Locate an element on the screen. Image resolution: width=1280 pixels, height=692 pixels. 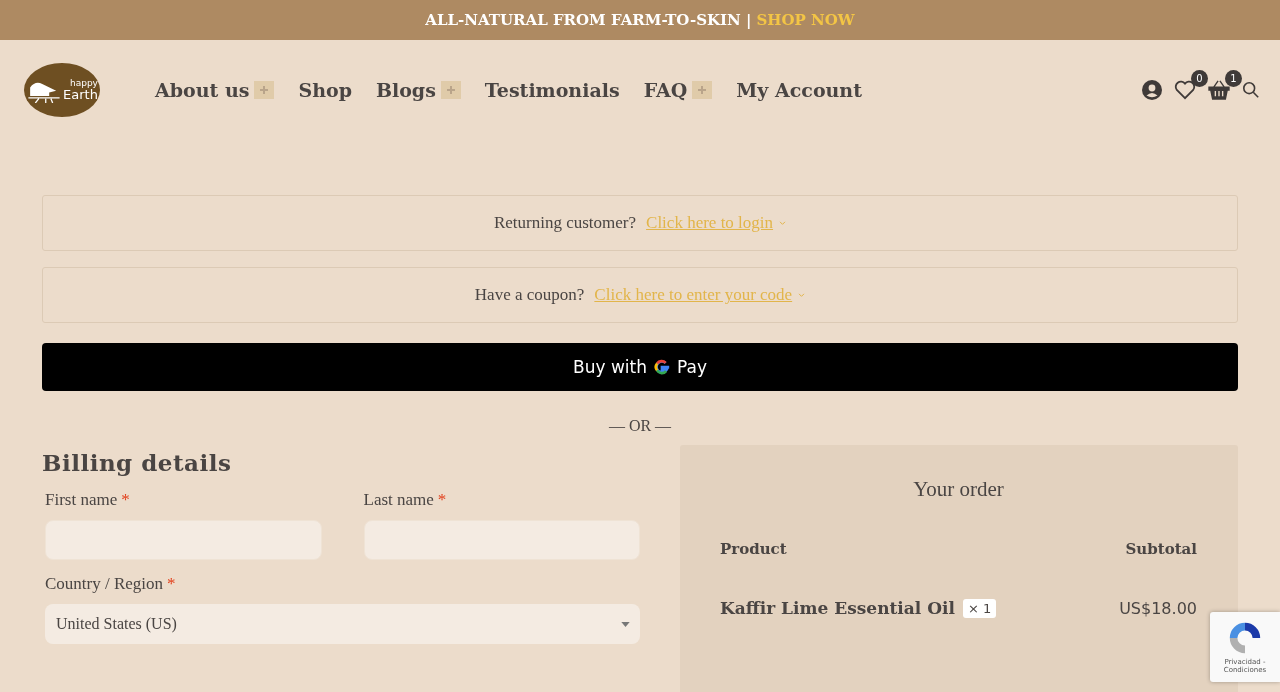
order-title: Your order is located at coordinates (958, 489).